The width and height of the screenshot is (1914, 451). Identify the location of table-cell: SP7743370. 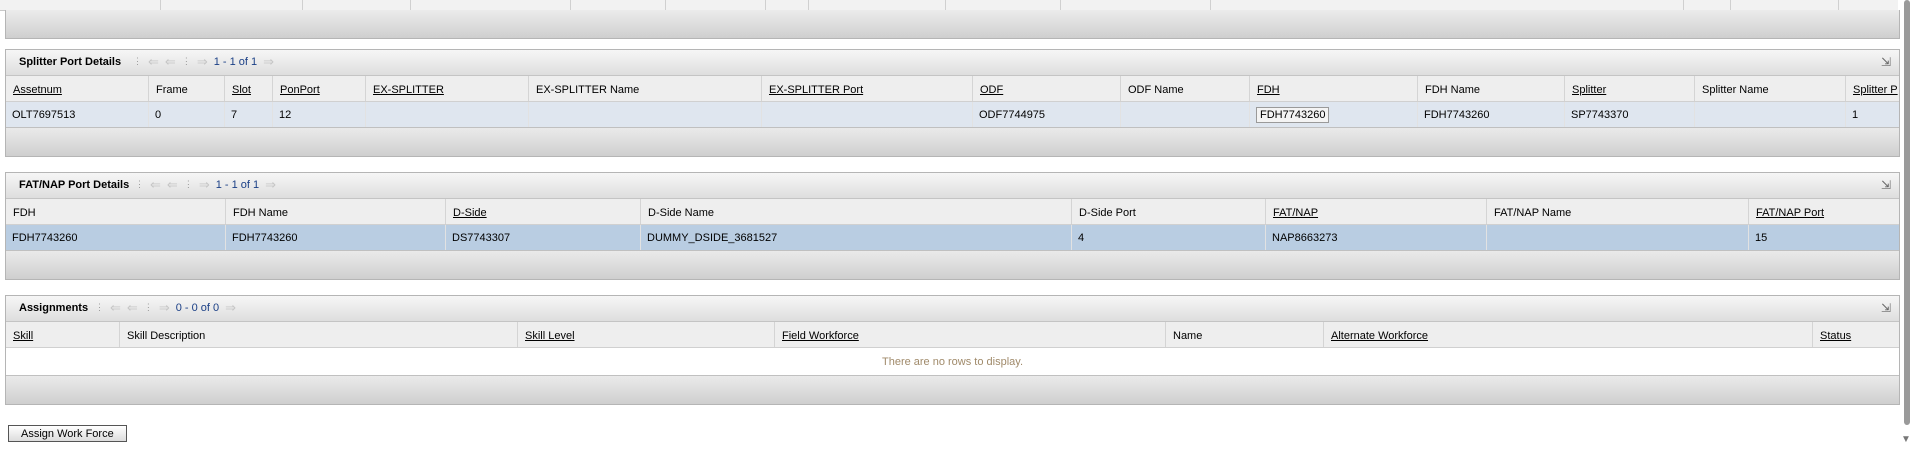
(1630, 114).